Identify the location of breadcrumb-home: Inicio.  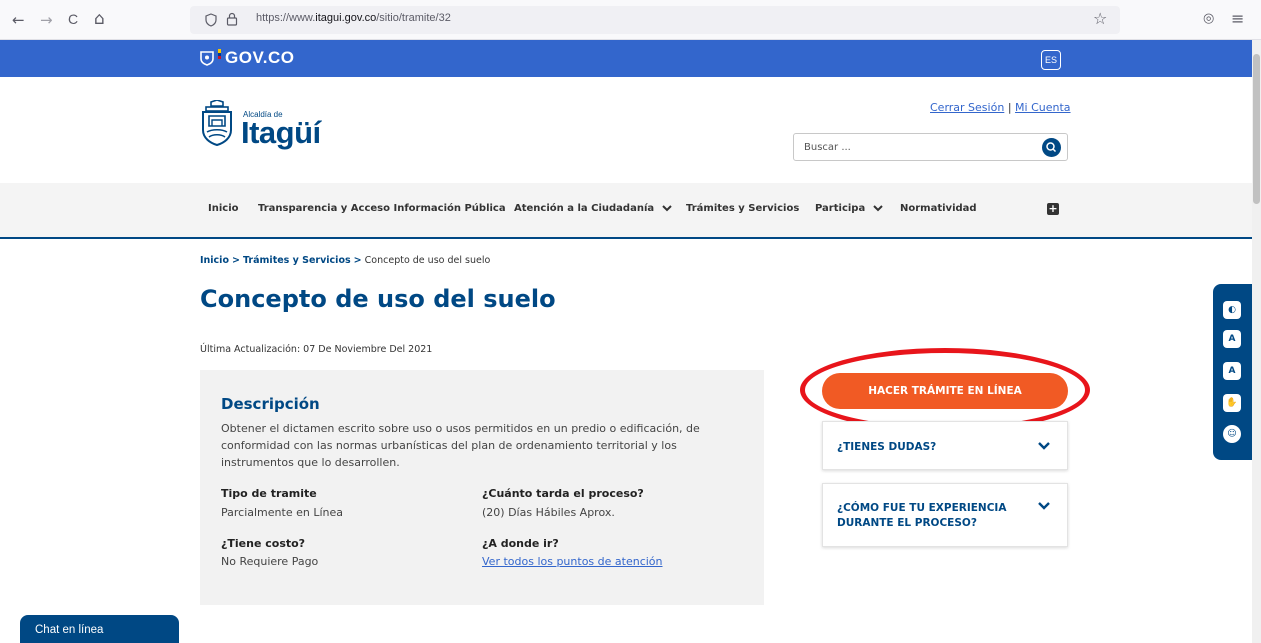
(214, 260).